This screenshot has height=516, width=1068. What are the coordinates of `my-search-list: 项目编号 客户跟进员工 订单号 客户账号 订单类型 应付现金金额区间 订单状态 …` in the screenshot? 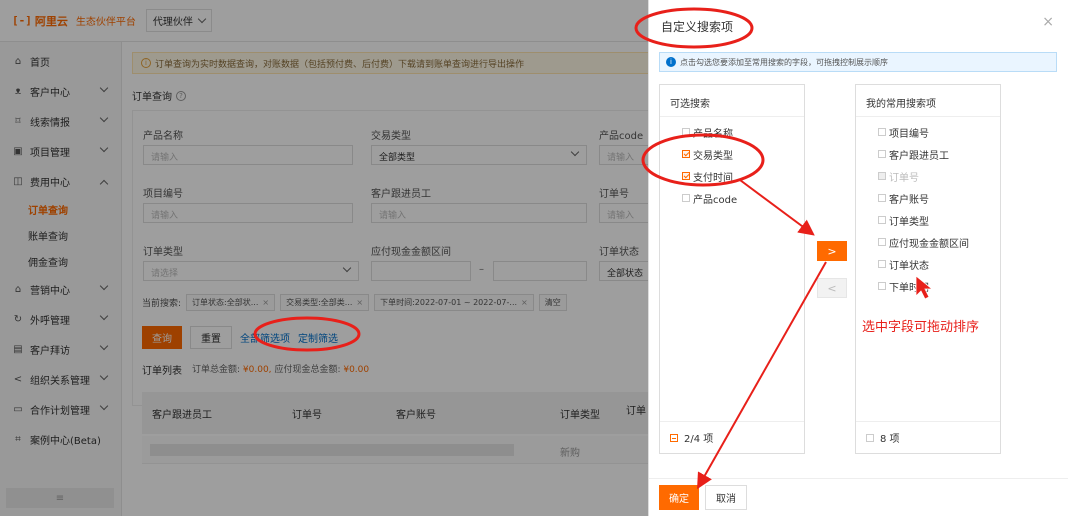 It's located at (928, 207).